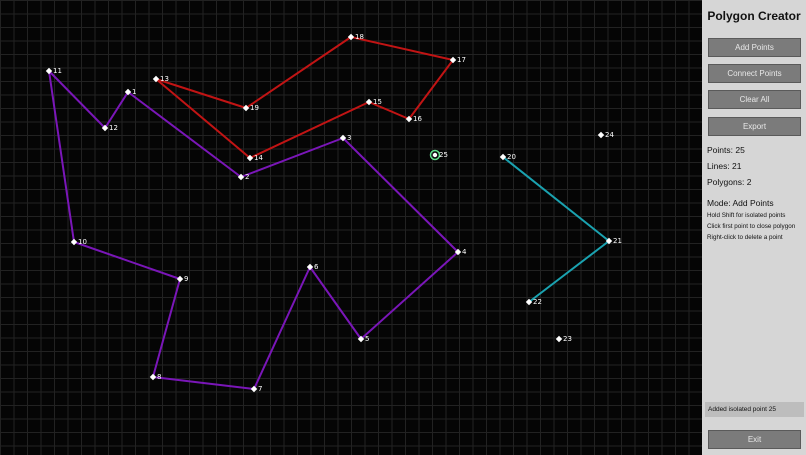  I want to click on status-bar: Added isolated point 25, so click(754, 409).